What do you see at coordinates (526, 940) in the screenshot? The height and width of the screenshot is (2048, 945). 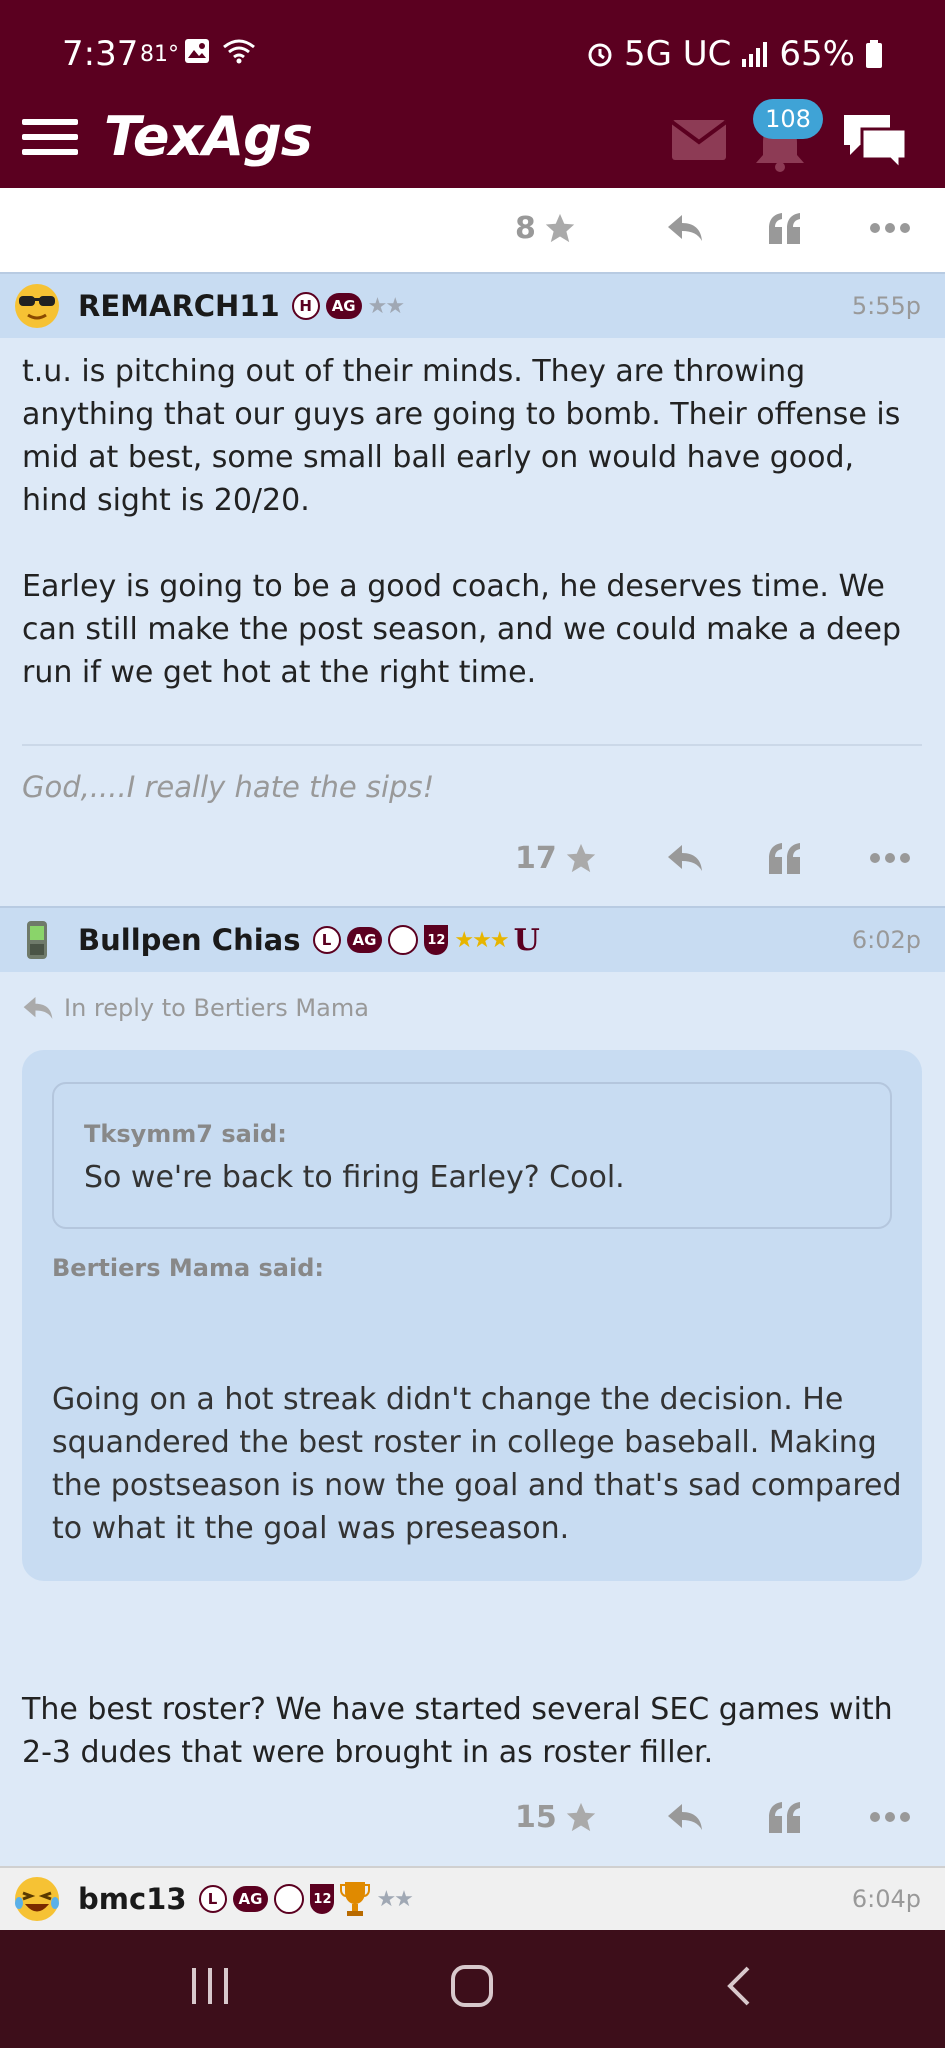 I see `badge-u: U` at bounding box center [526, 940].